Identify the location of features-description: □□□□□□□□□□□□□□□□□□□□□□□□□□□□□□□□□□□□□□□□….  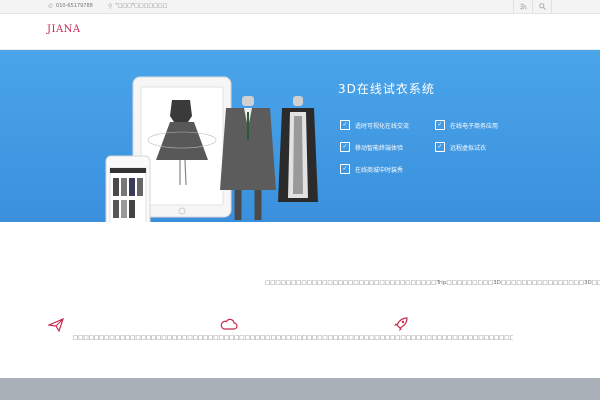
(293, 338).